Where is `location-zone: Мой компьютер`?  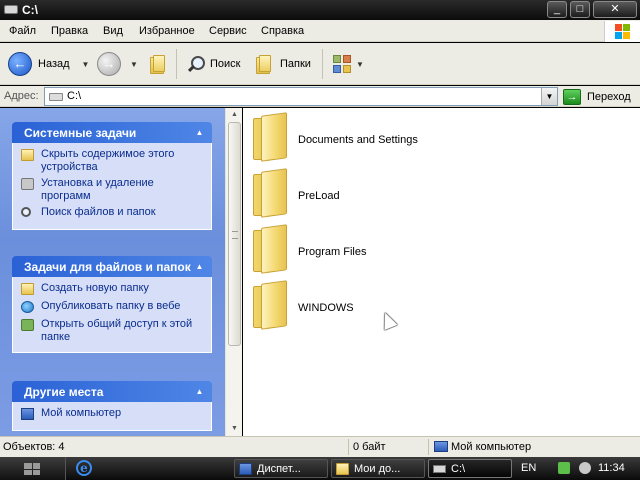 location-zone: Мой компьютер is located at coordinates (491, 447).